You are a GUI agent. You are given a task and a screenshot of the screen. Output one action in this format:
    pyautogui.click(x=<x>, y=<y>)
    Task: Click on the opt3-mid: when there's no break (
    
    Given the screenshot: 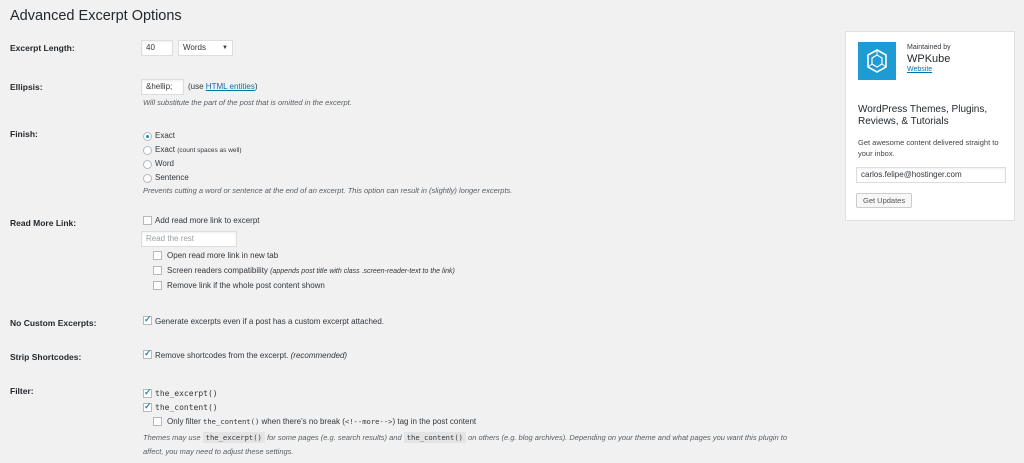 What is the action you would take?
    pyautogui.click(x=303, y=421)
    